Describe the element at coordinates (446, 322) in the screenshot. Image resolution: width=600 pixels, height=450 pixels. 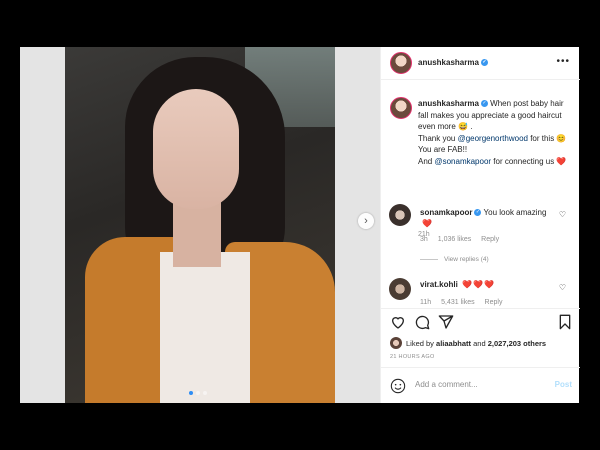
I see `share-icon` at that location.